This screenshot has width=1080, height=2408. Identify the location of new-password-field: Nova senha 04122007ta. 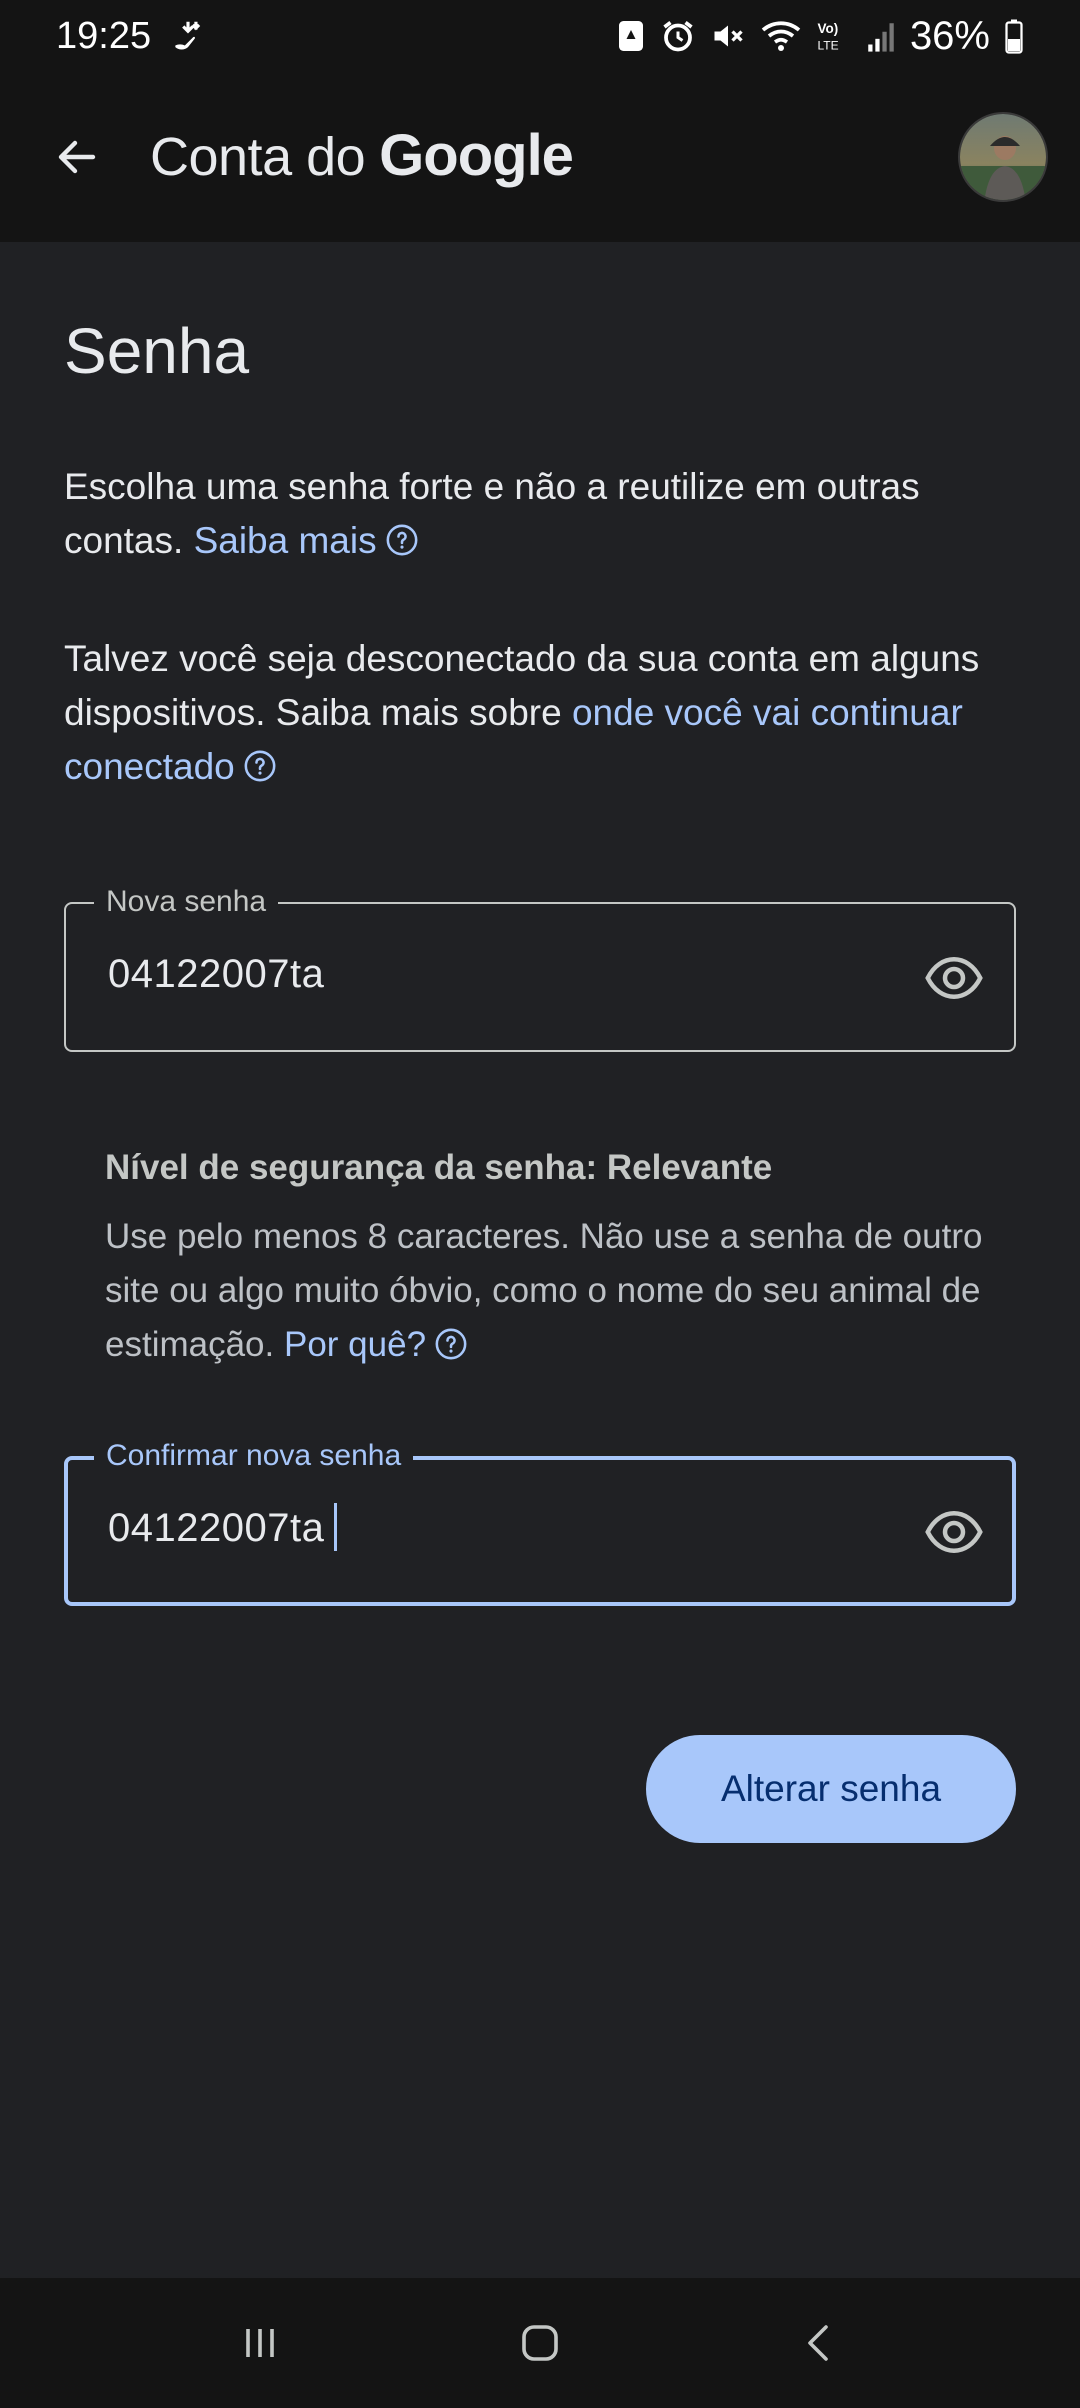
(540, 967).